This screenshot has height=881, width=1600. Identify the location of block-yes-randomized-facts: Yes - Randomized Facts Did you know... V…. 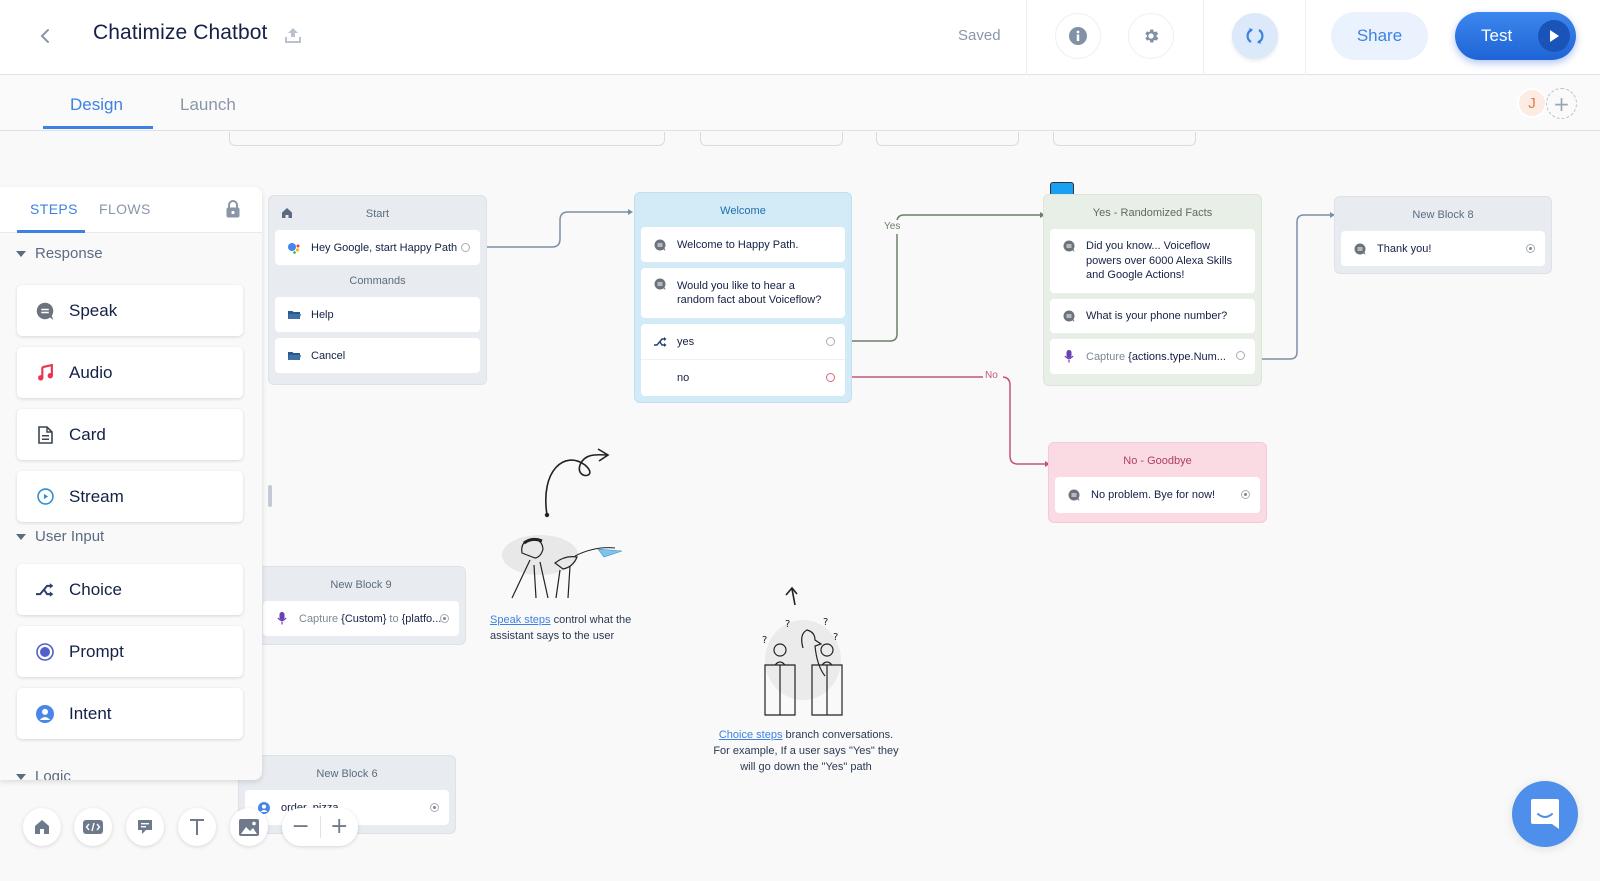
(1152, 290).